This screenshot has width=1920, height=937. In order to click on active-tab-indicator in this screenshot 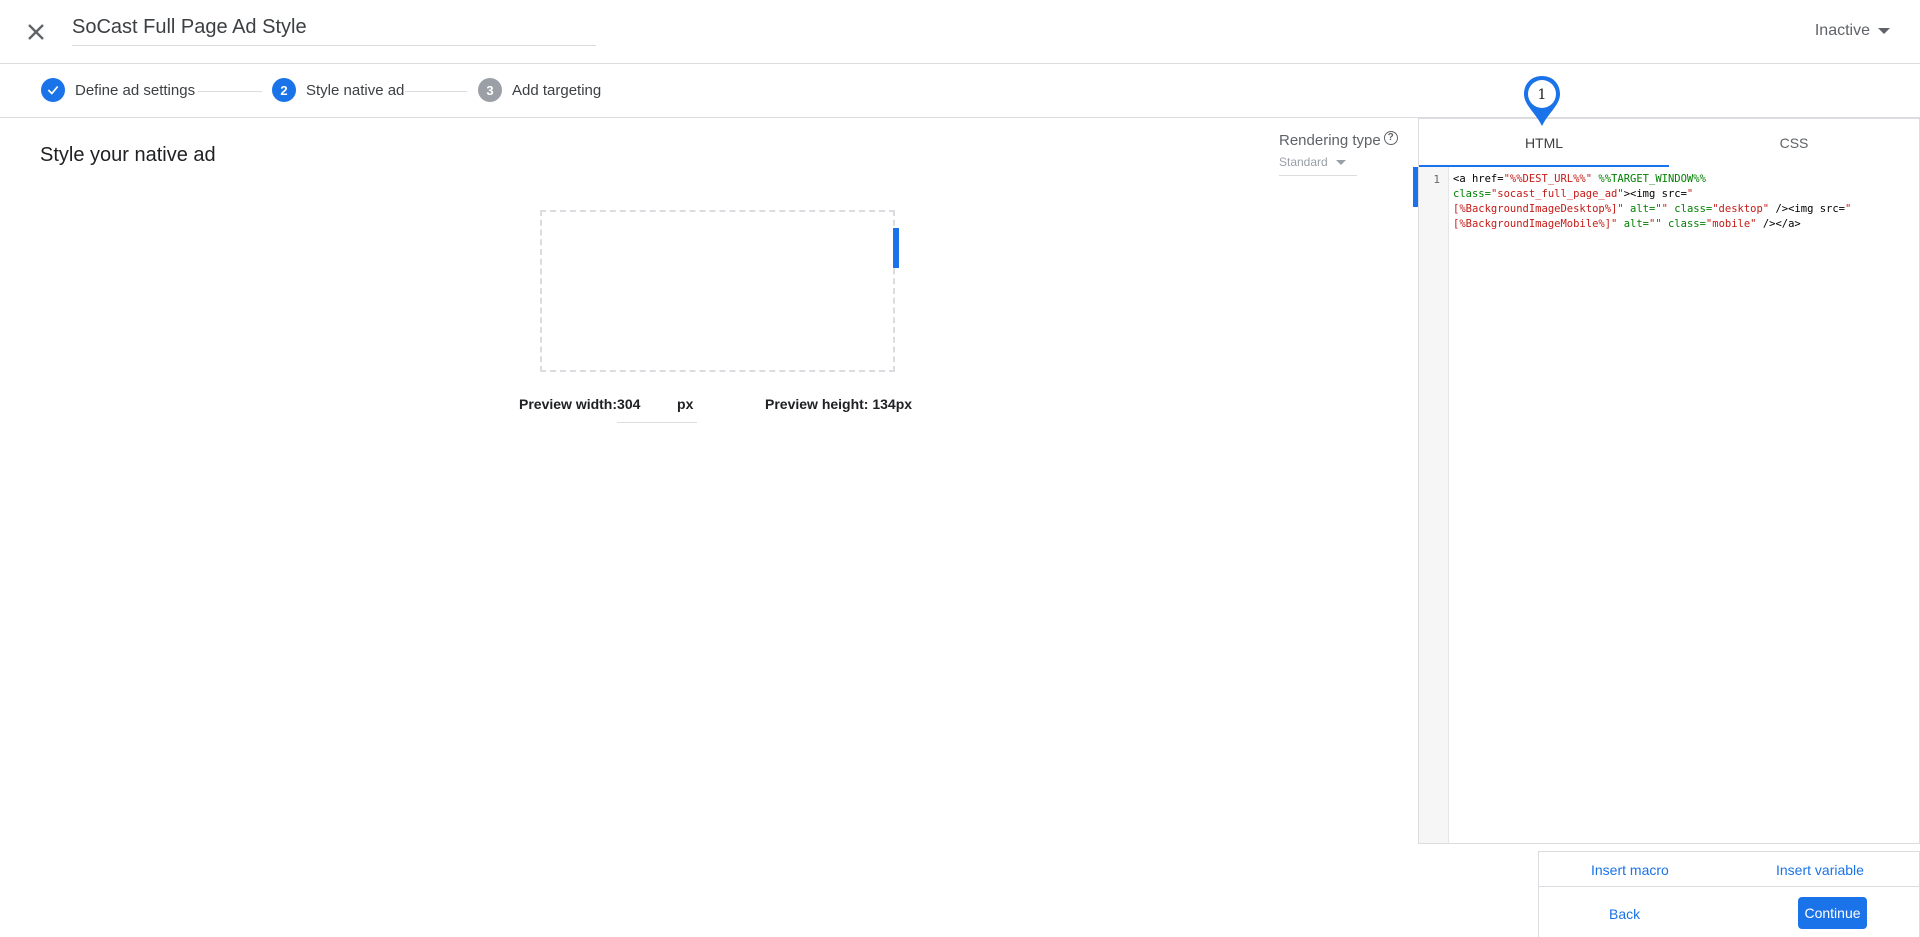, I will do `click(1544, 166)`.